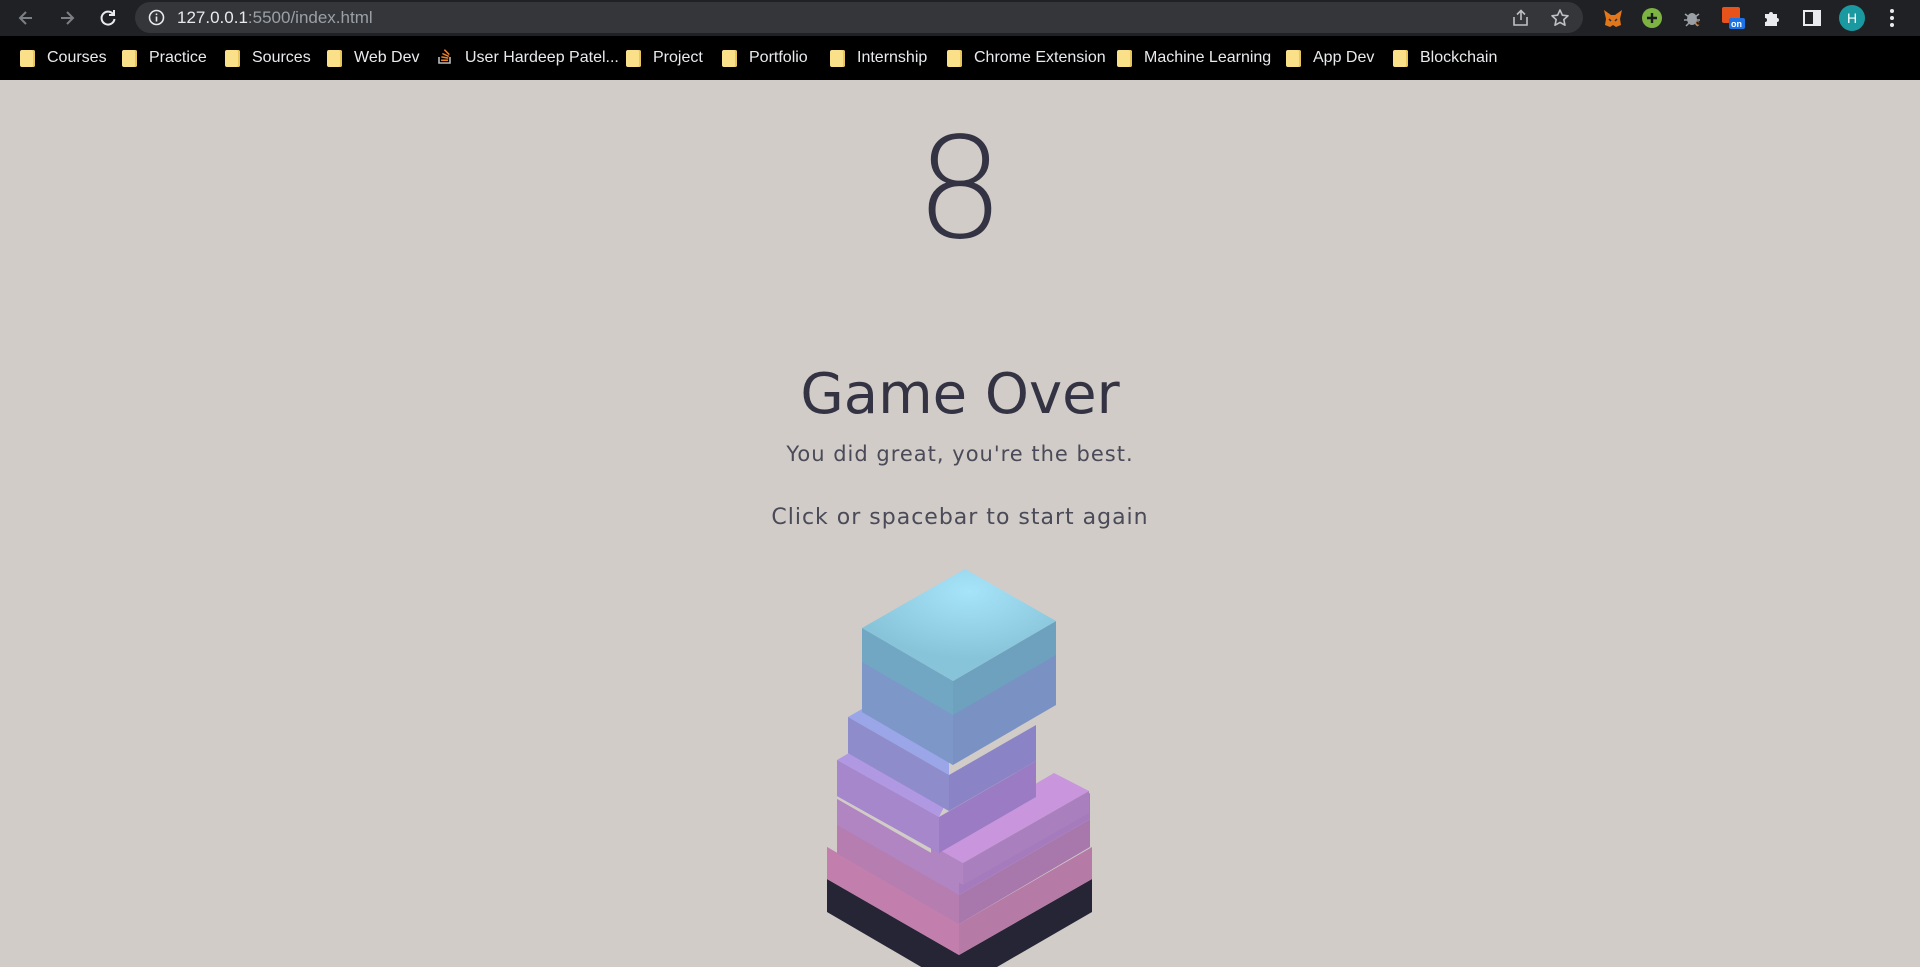 This screenshot has width=1920, height=967. What do you see at coordinates (1652, 18) in the screenshot?
I see `green-plus-extension-icon` at bounding box center [1652, 18].